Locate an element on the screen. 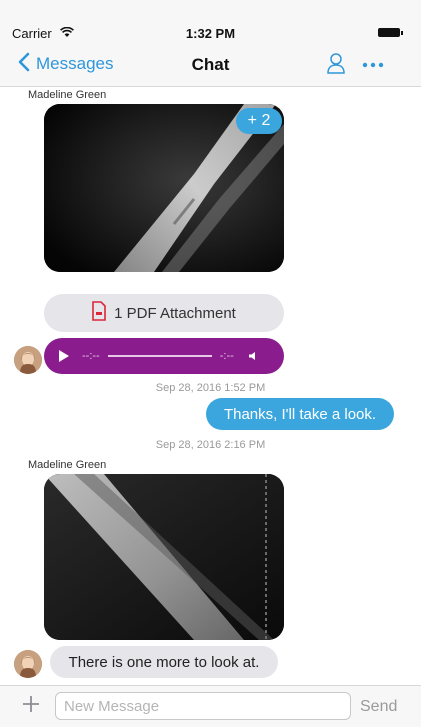 Image resolution: width=421 pixels, height=727 pixels. audio-elapsed-time: --:-- is located at coordinates (91, 356).